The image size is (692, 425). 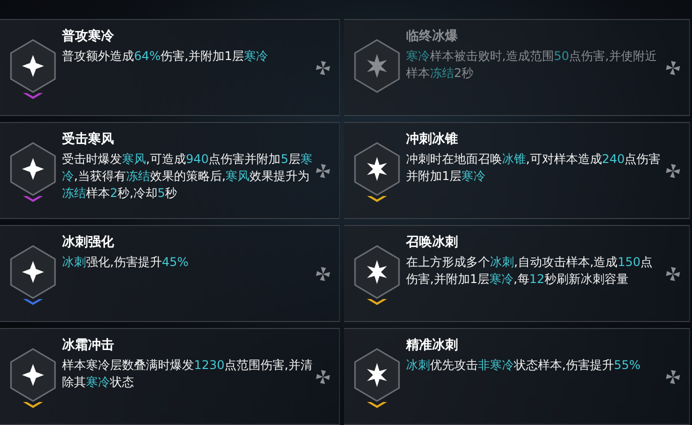 What do you see at coordinates (432, 37) in the screenshot?
I see `skill-title: 临终冰爆` at bounding box center [432, 37].